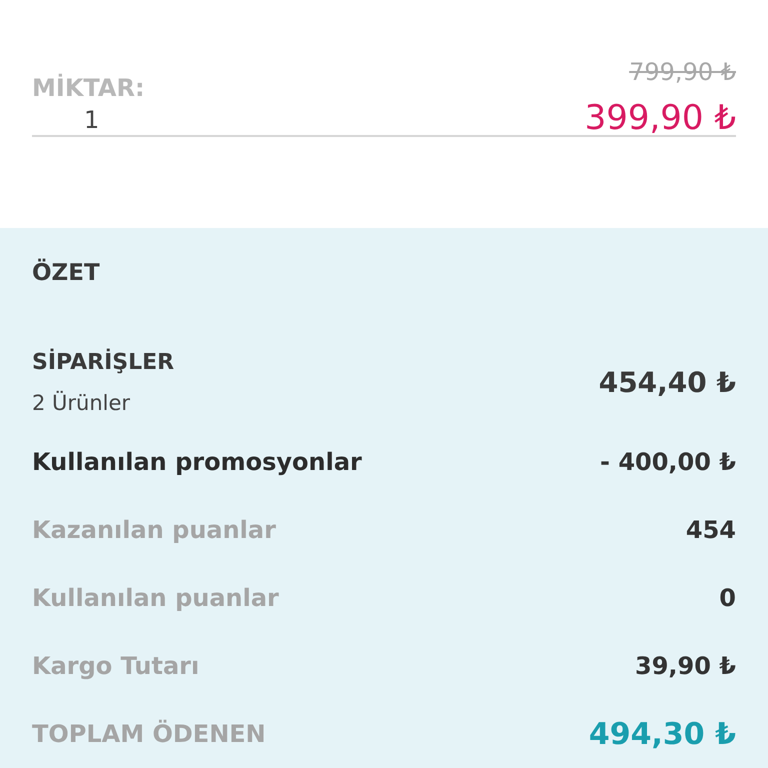  I want to click on sale-price: 399,90 ₺, so click(660, 118).